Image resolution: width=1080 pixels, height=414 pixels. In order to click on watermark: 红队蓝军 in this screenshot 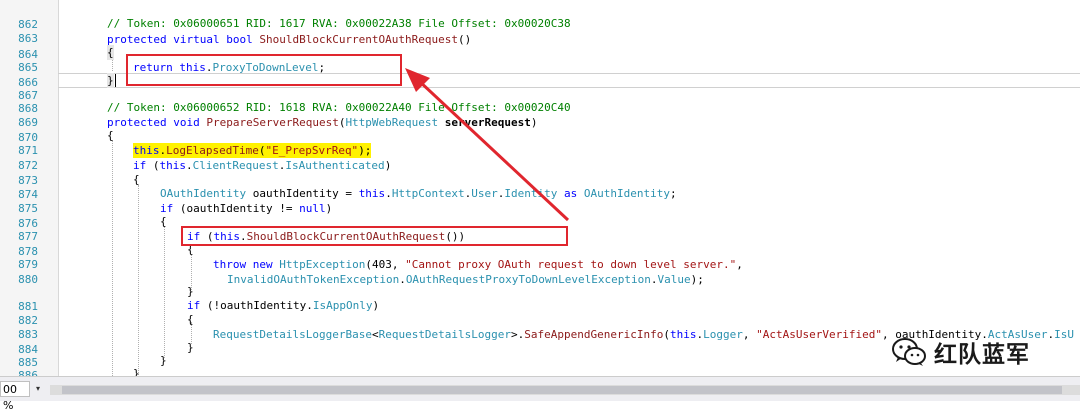, I will do `click(960, 352)`.